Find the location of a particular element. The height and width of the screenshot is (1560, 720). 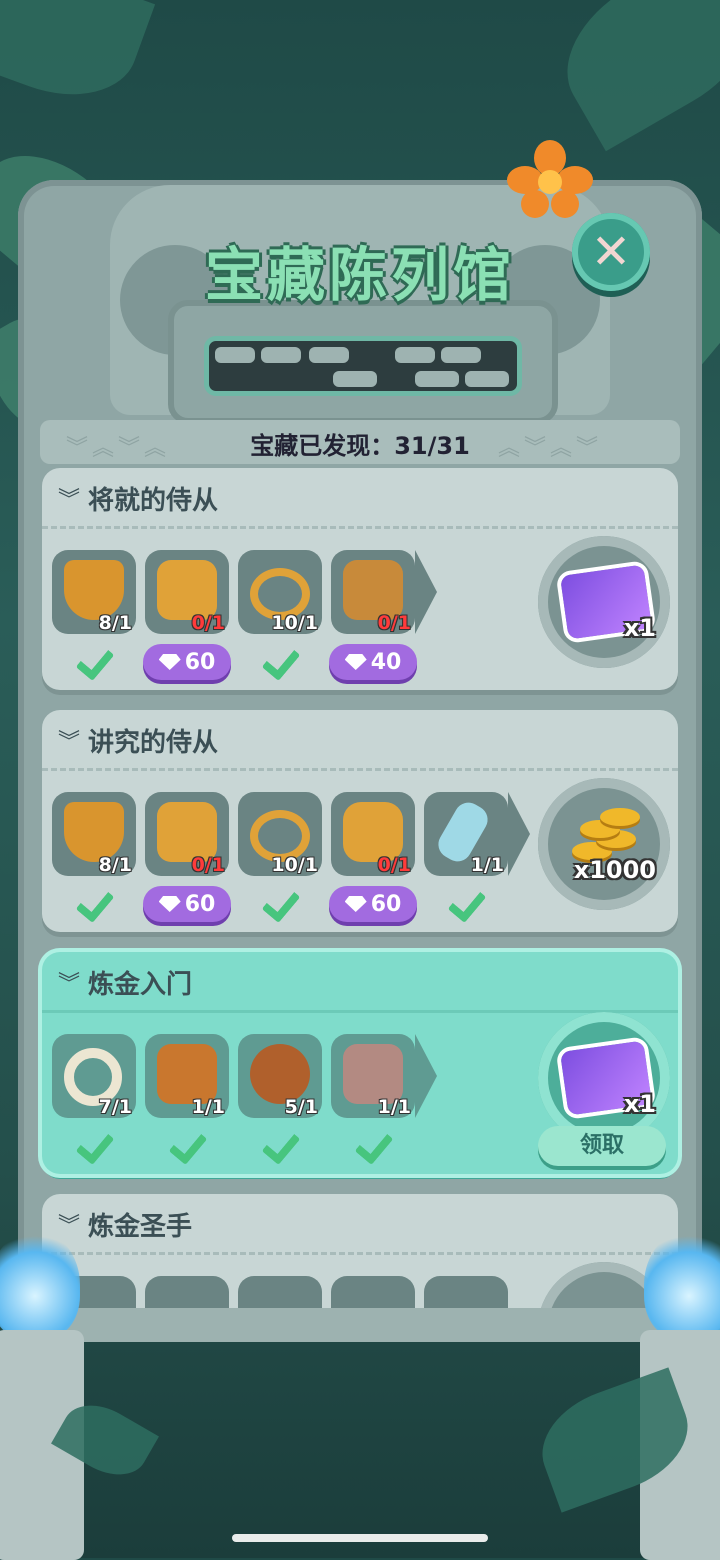

close-button: ✕ is located at coordinates (611, 252).